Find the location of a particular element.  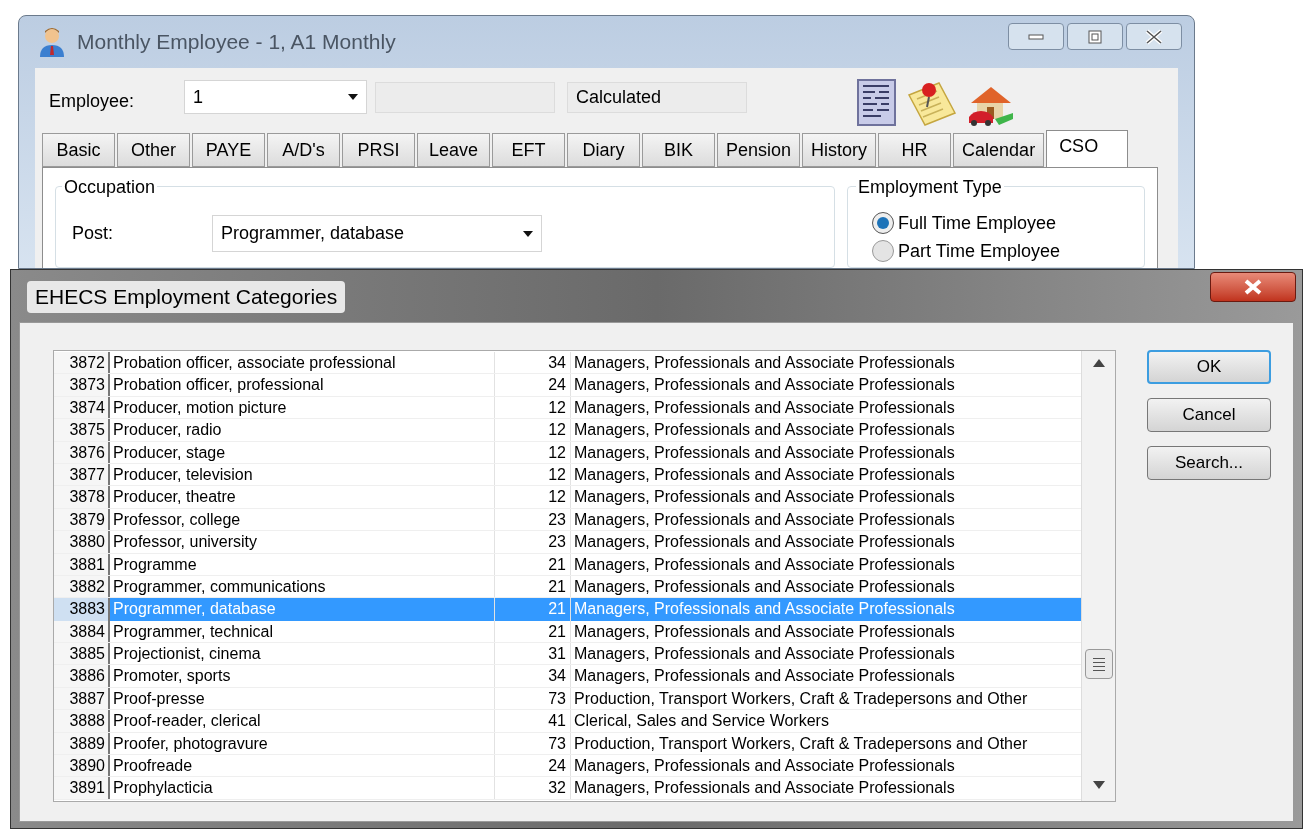

minimize-button is located at coordinates (1036, 36).